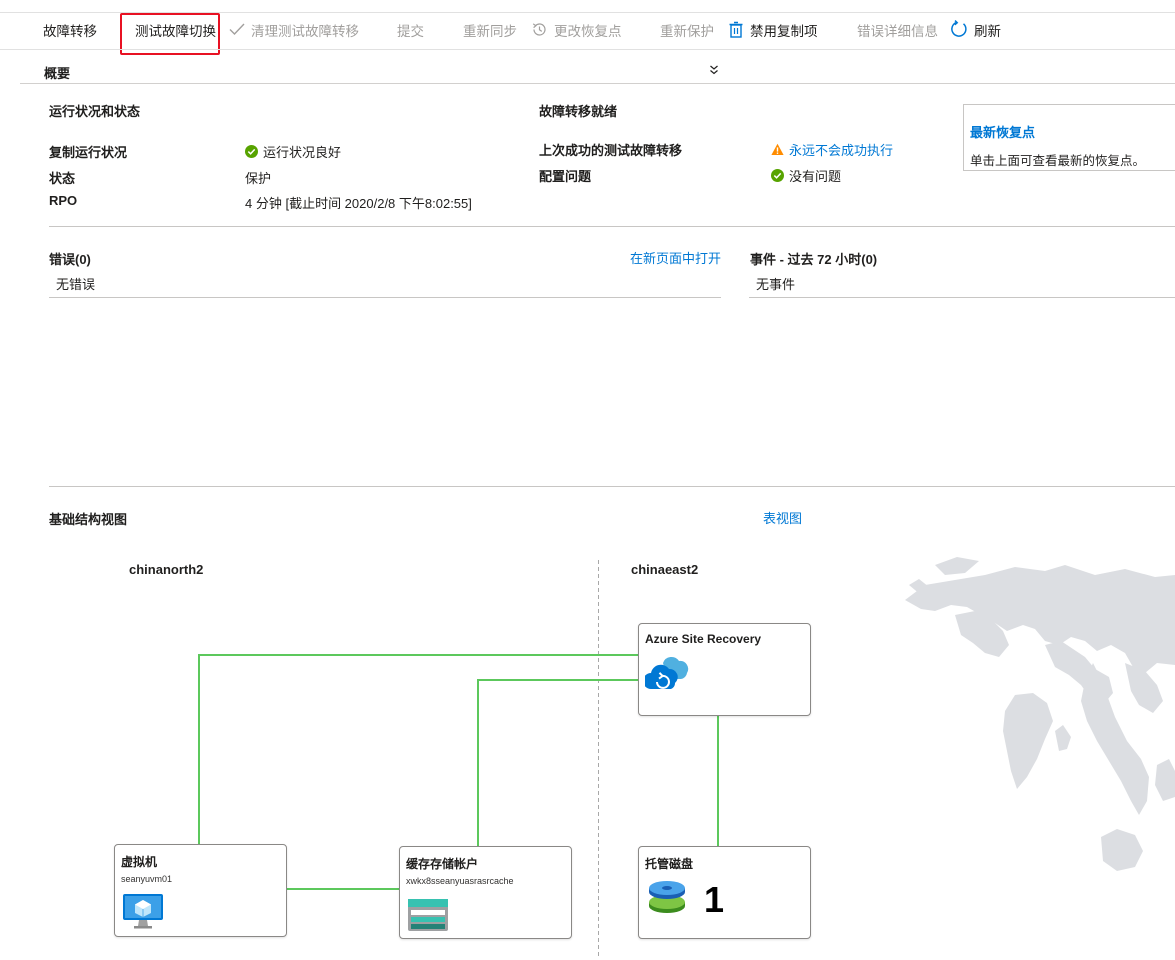  I want to click on cleanup-label: 清理测试故障转移, so click(305, 31).